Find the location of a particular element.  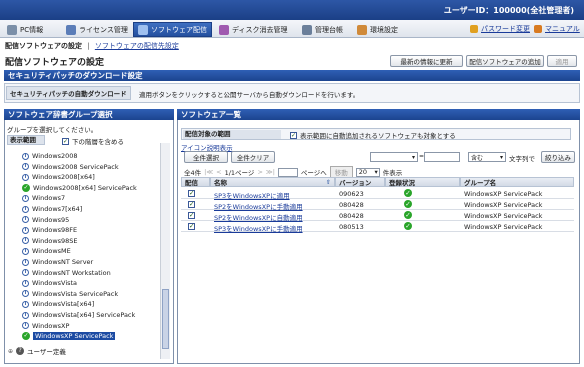

tree-node-label: Windows7 is located at coordinates (49, 198).